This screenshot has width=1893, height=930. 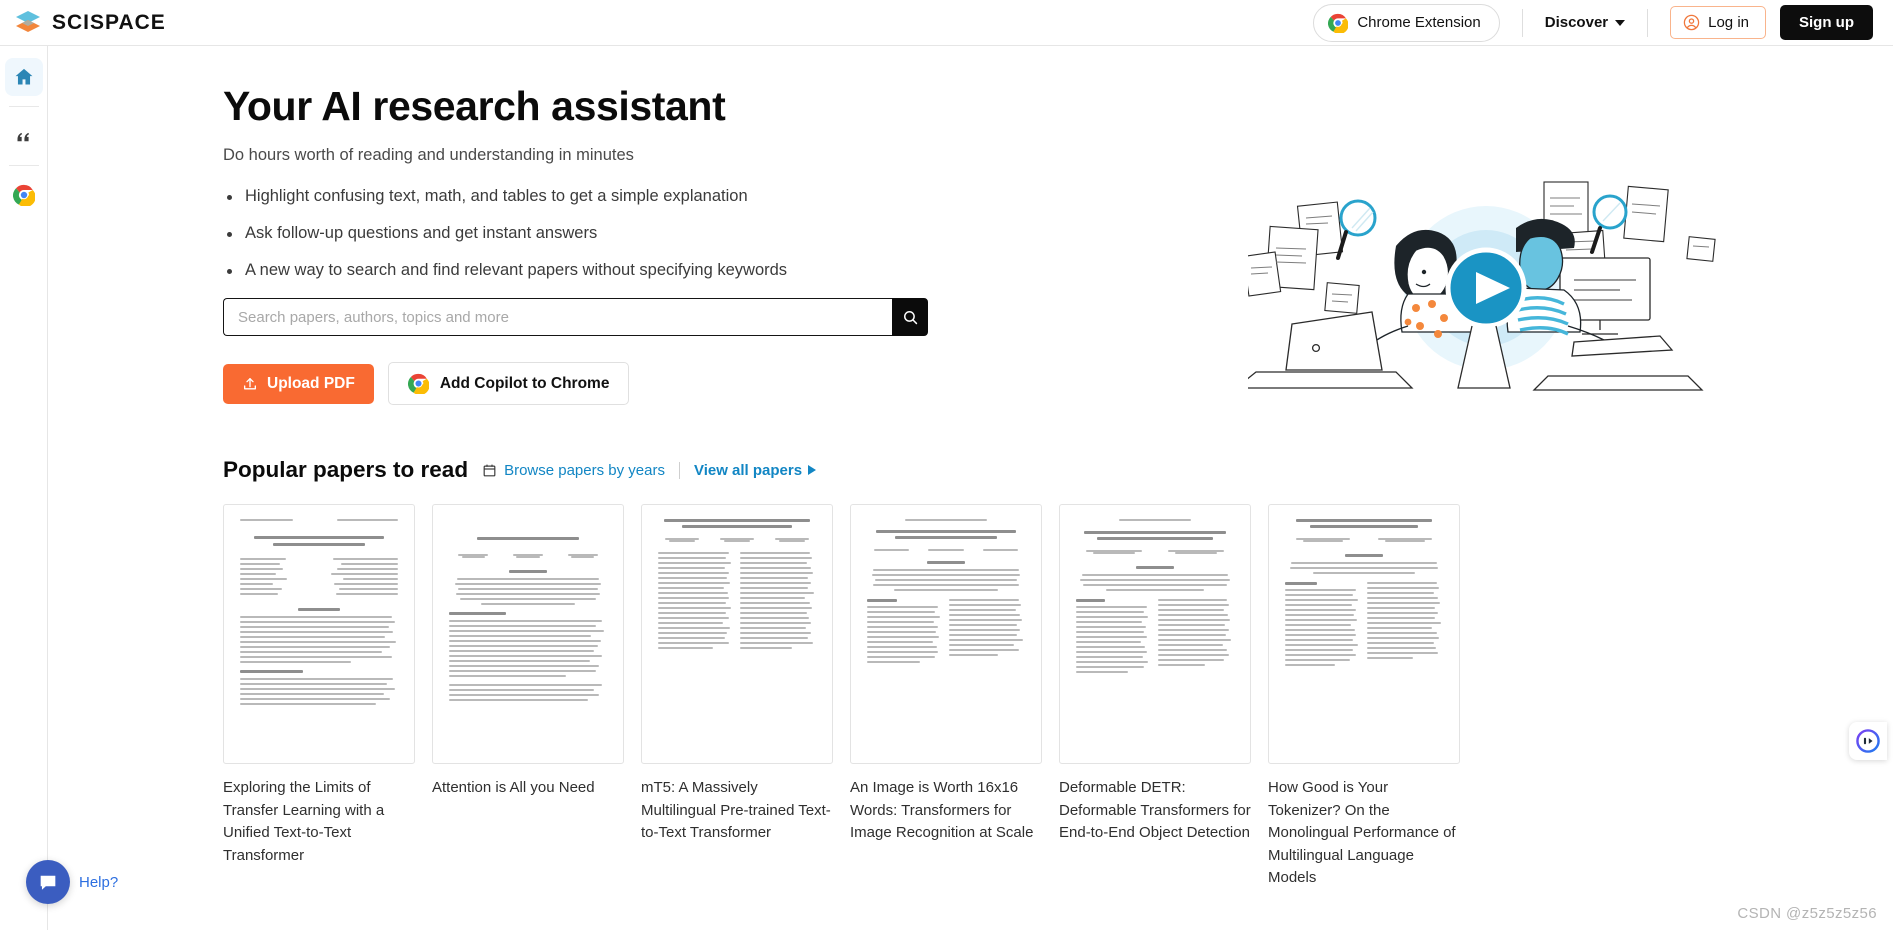 What do you see at coordinates (748, 470) in the screenshot?
I see `view-all-label: View all papers` at bounding box center [748, 470].